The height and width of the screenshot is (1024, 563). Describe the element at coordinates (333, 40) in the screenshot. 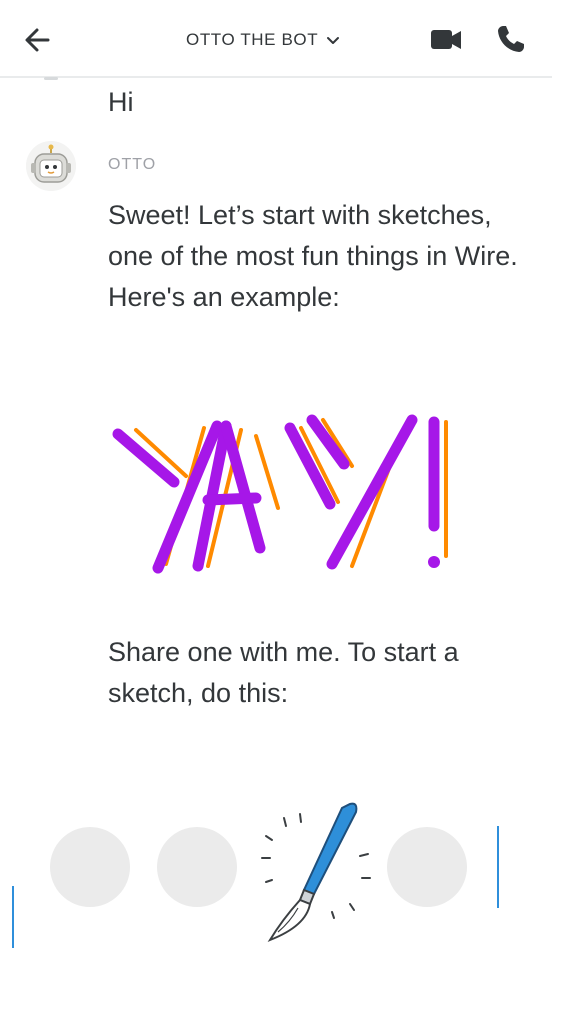

I see `chevron-down-icon` at that location.